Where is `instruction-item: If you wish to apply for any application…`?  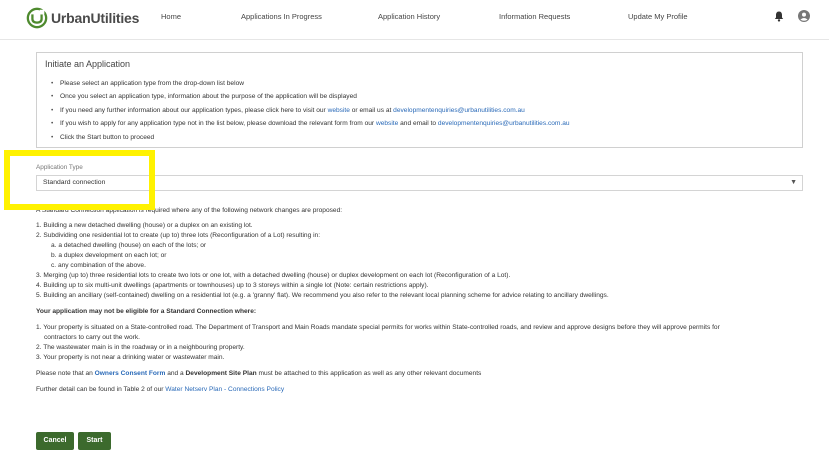 instruction-item: If you wish to apply for any application… is located at coordinates (423, 124).